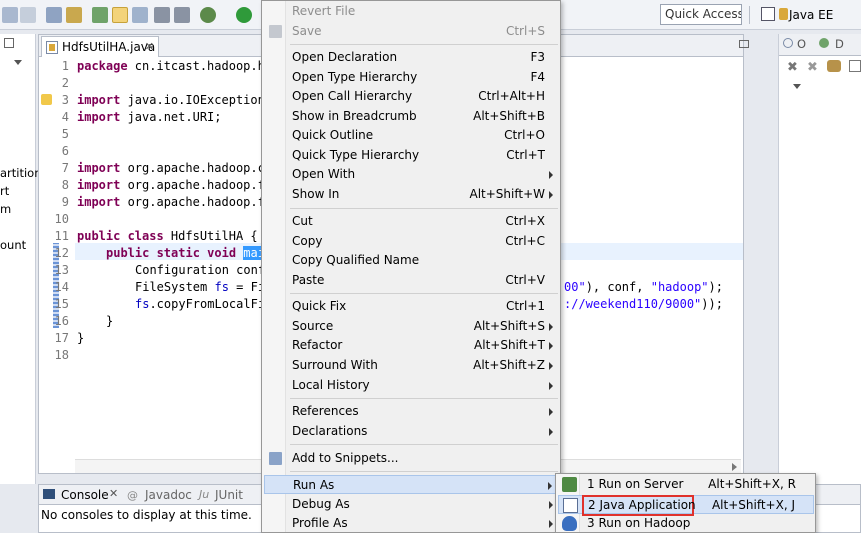  Describe the element at coordinates (171, 100) in the screenshot. I see `code-line-3: import java.io.IOException` at that location.